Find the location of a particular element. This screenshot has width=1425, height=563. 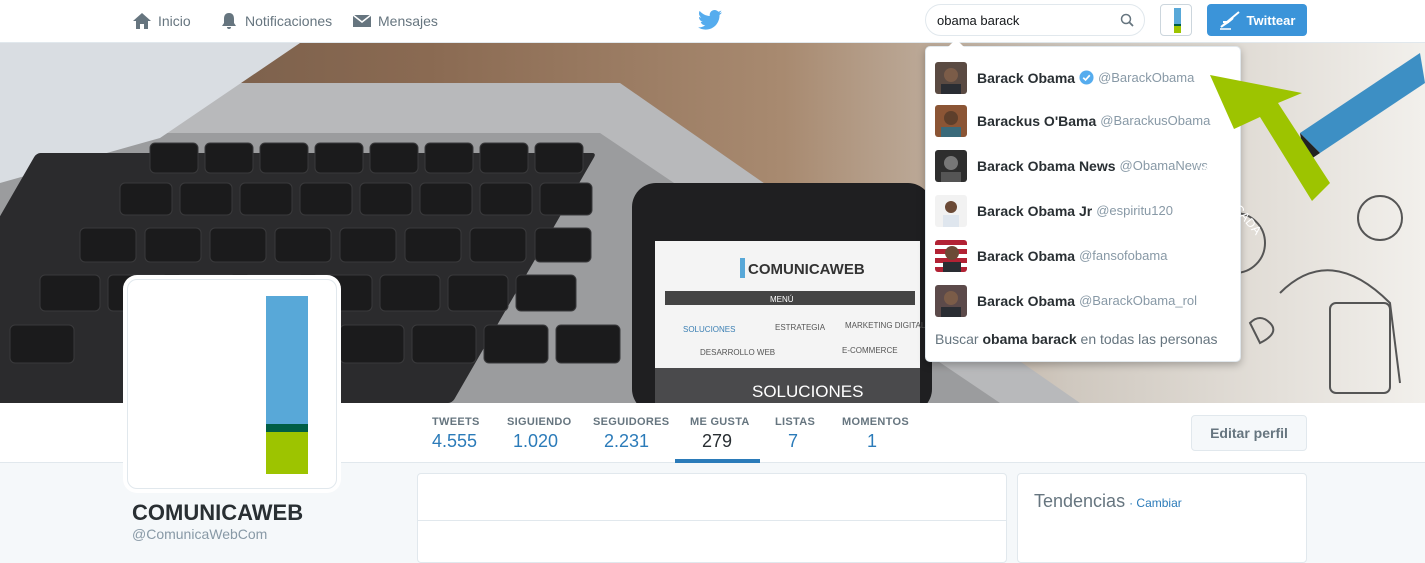

result-handle: @fansofobama is located at coordinates (1123, 255).